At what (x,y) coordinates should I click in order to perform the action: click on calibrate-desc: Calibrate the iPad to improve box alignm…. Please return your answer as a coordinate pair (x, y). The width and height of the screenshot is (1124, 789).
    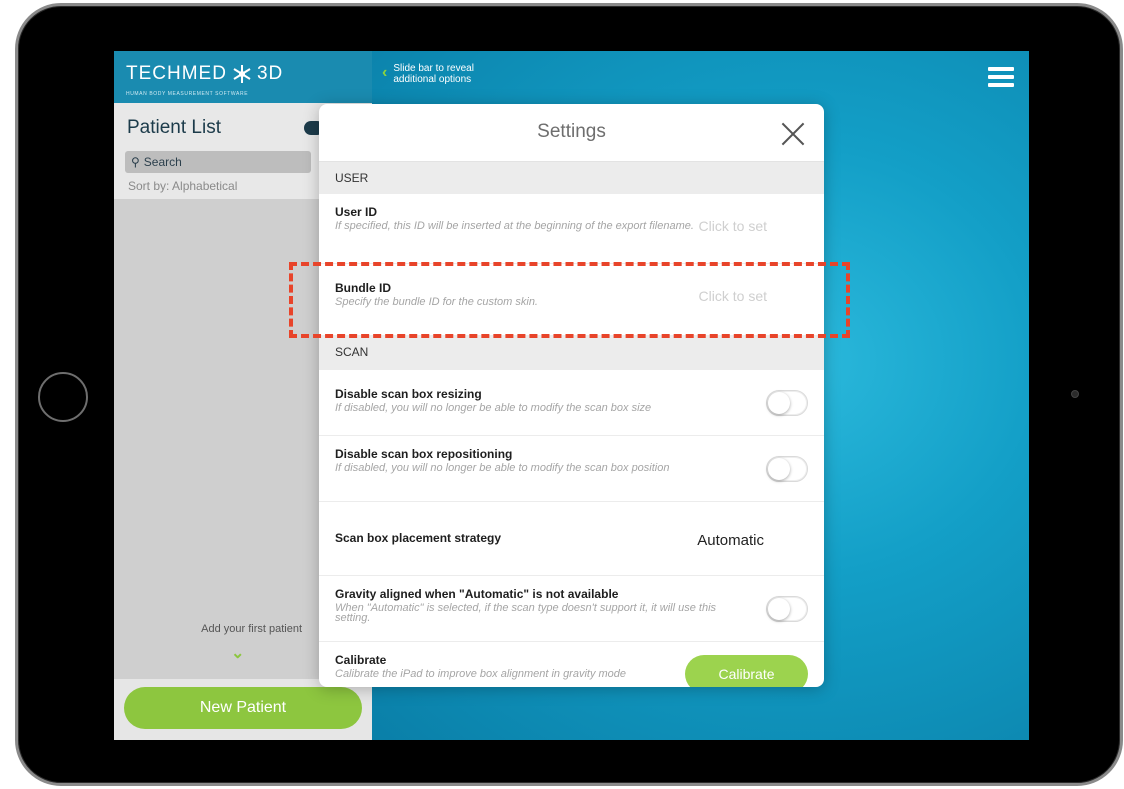
    Looking at the image, I should click on (481, 674).